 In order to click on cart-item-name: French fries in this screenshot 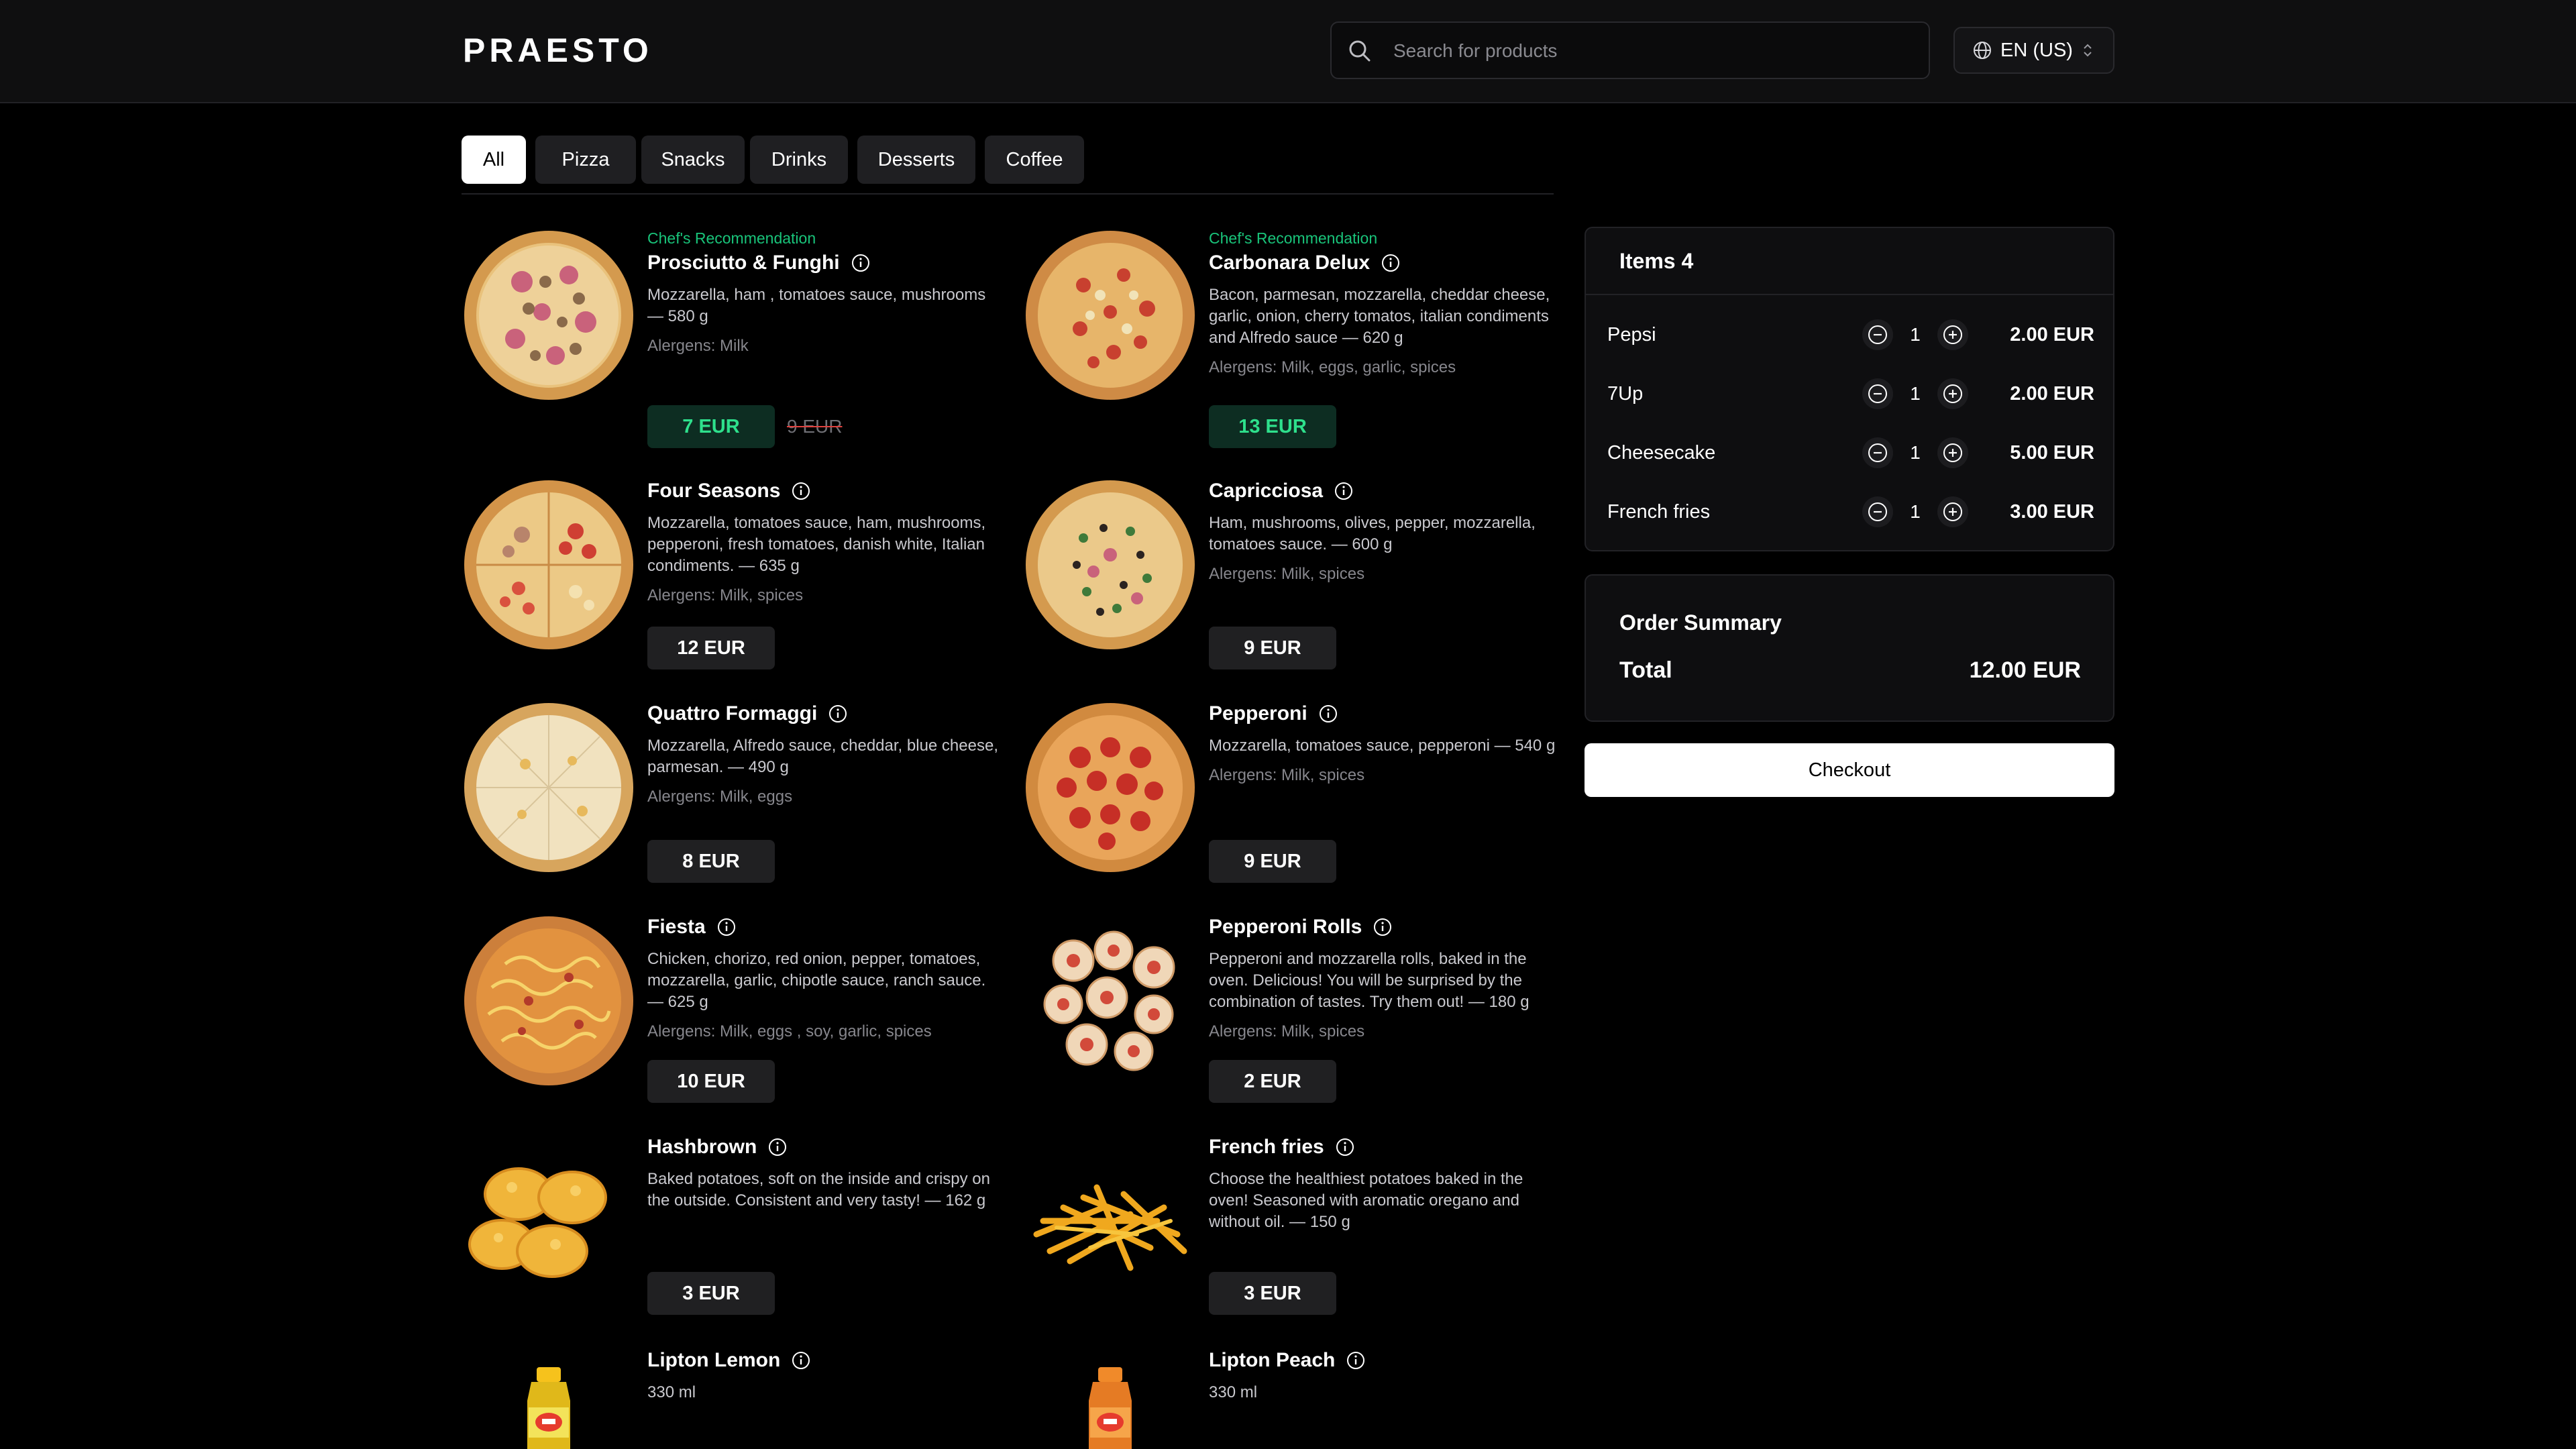, I will do `click(1659, 511)`.